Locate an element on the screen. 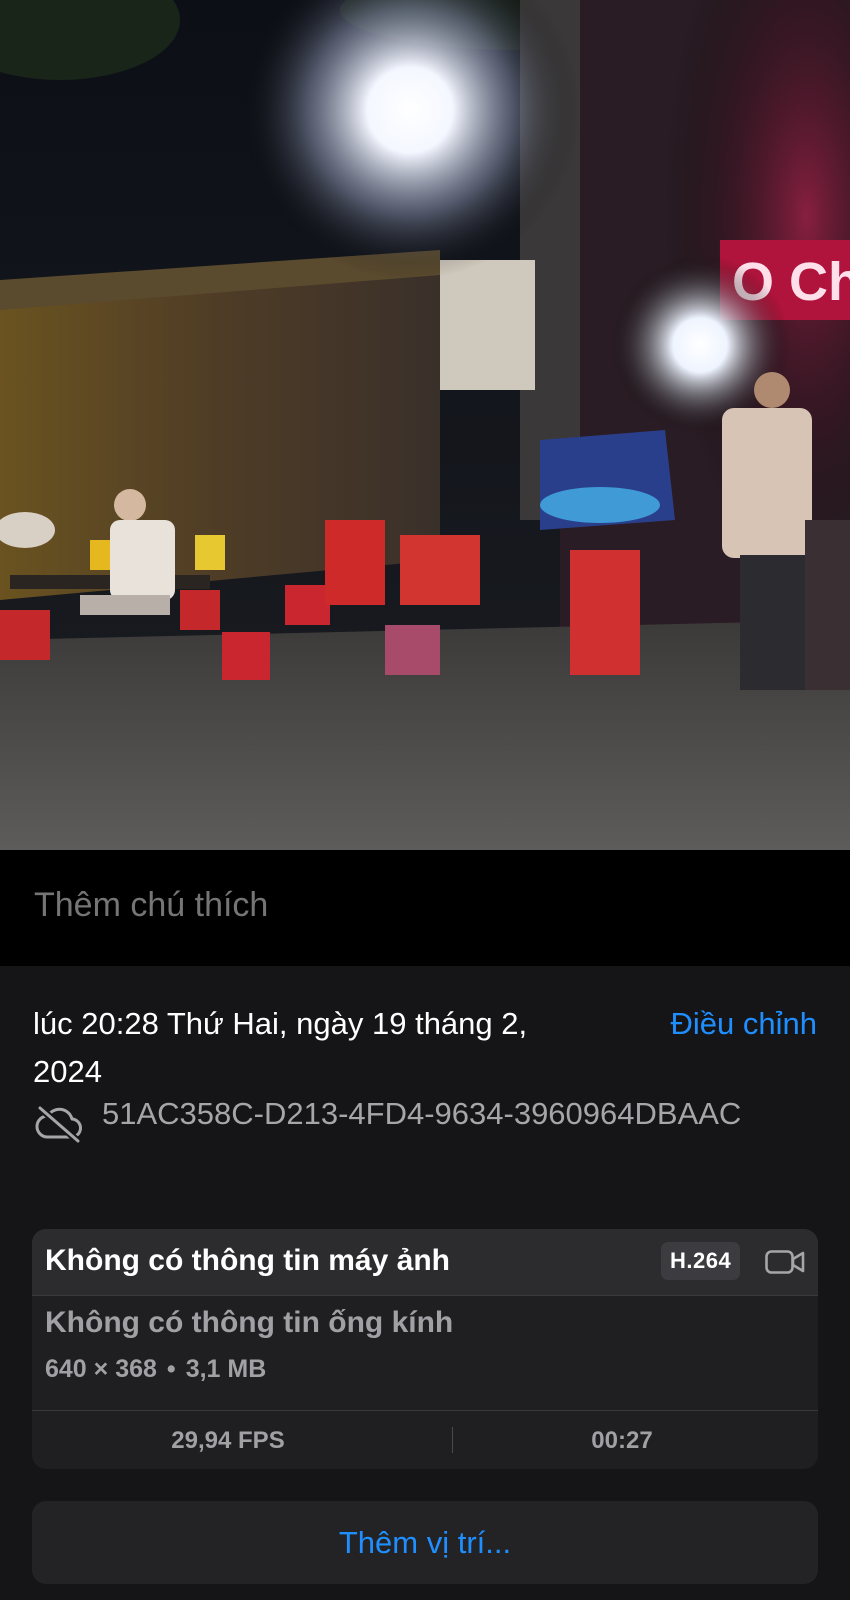 This screenshot has width=850, height=1600. camera-info-header: Không có thông tin máy ảnh H.264 is located at coordinates (425, 1262).